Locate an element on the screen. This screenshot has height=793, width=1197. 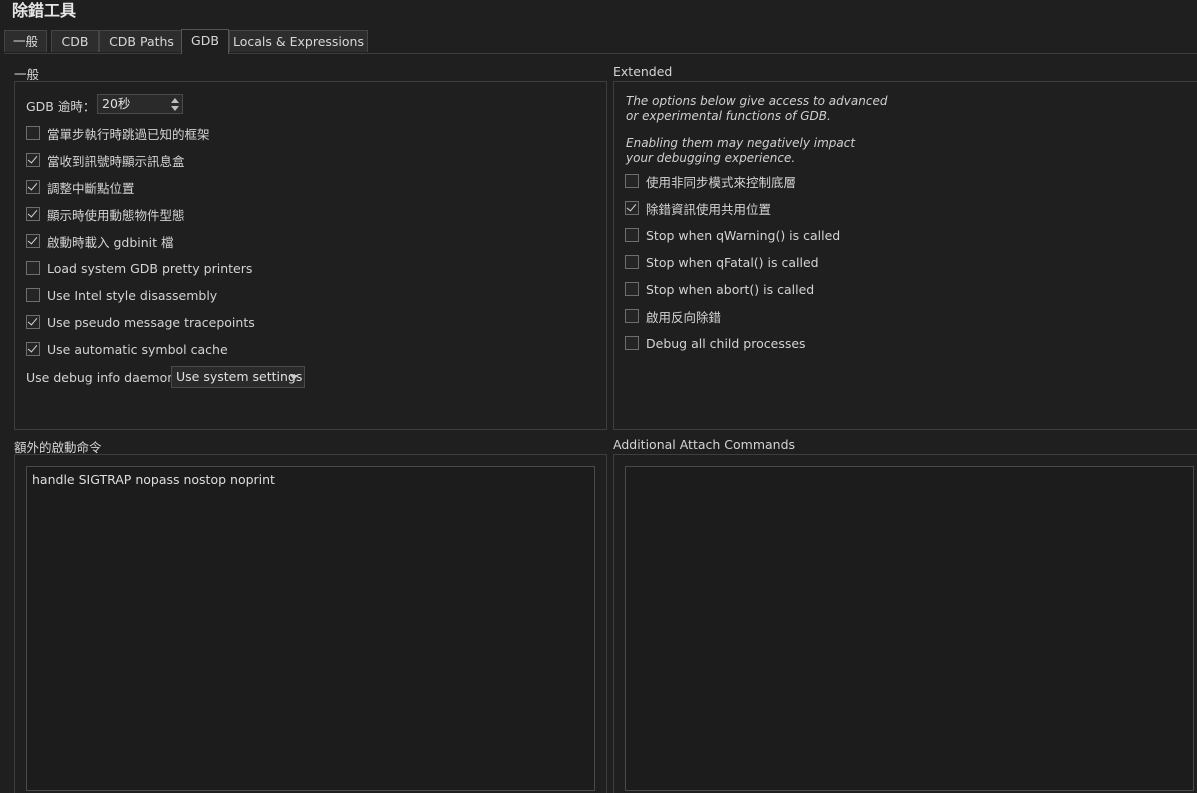
debug-daemon-row: Use debug info daemon is located at coordinates (100, 377).